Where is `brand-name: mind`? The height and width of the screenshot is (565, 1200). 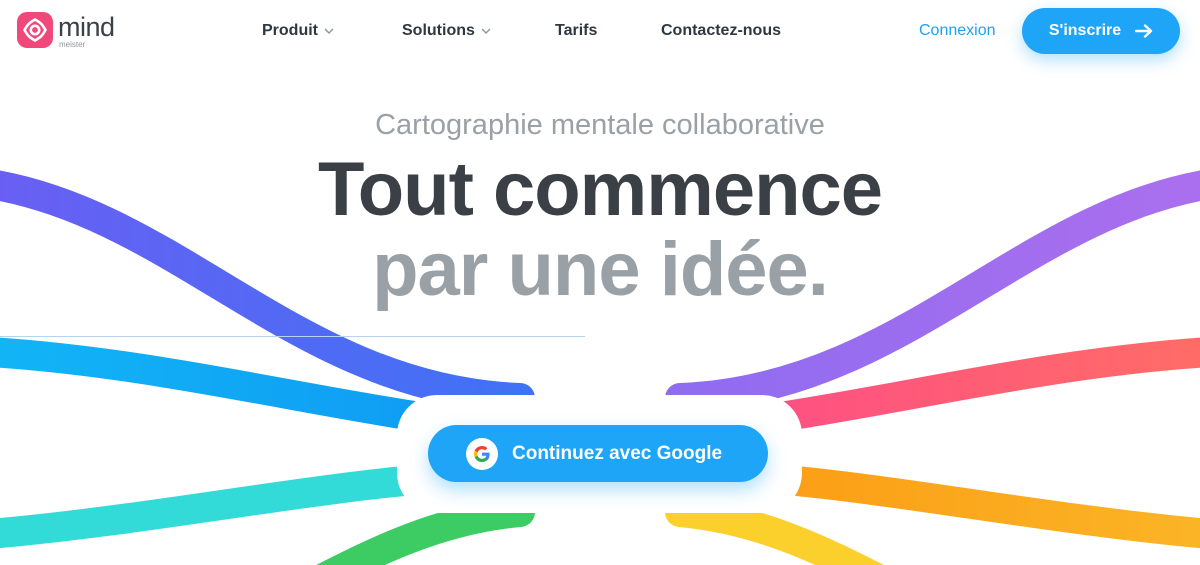
brand-name: mind is located at coordinates (86, 27).